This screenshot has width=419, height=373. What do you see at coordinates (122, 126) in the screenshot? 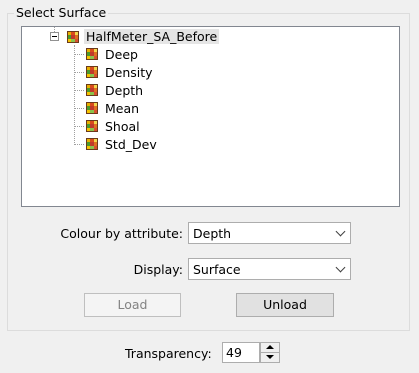
I see `tree-item-label: Shoal` at bounding box center [122, 126].